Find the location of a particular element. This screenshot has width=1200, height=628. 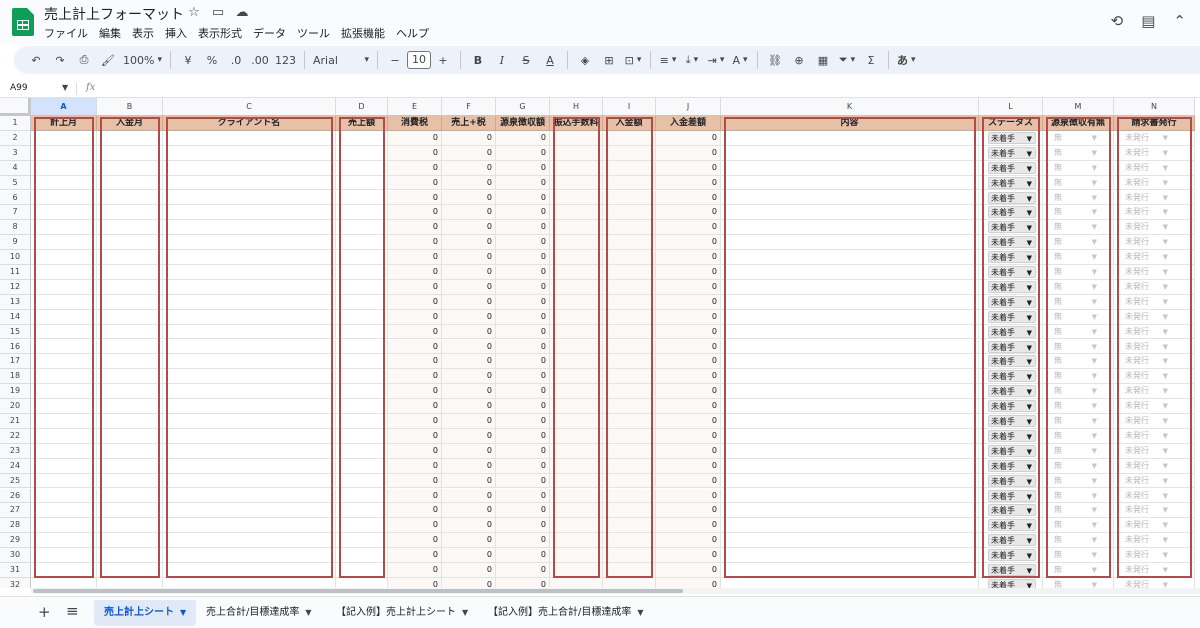

input-tools-button: あ is located at coordinates (906, 60).